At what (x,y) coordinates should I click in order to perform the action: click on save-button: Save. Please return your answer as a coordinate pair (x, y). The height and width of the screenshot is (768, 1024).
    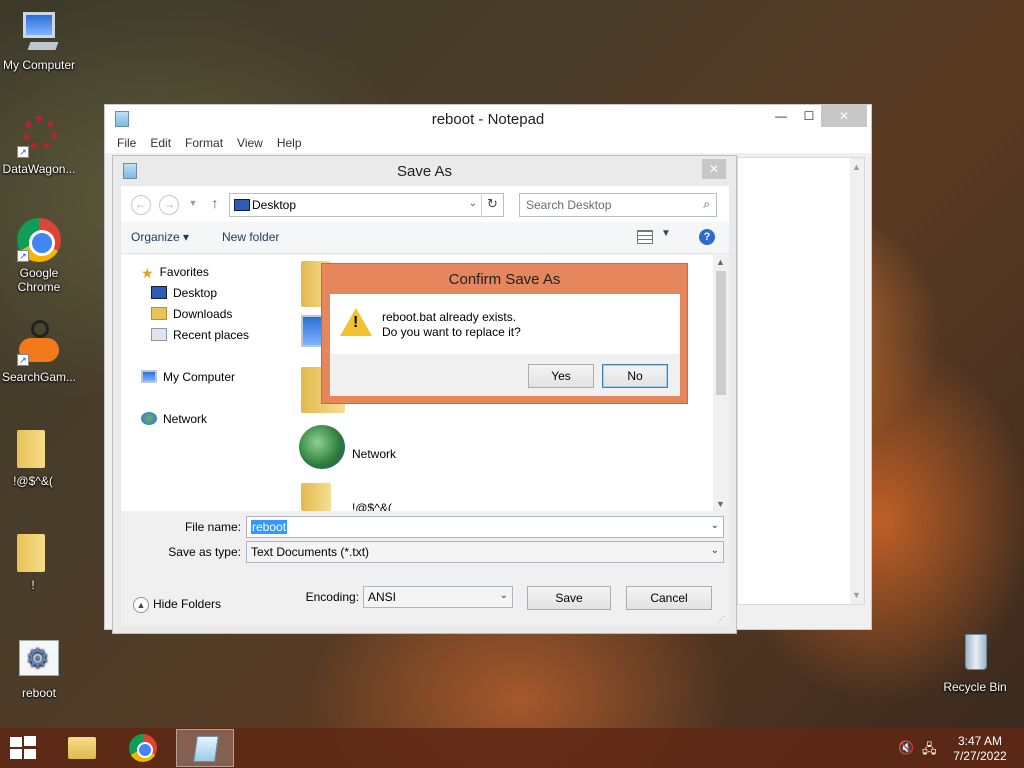
    Looking at the image, I should click on (569, 598).